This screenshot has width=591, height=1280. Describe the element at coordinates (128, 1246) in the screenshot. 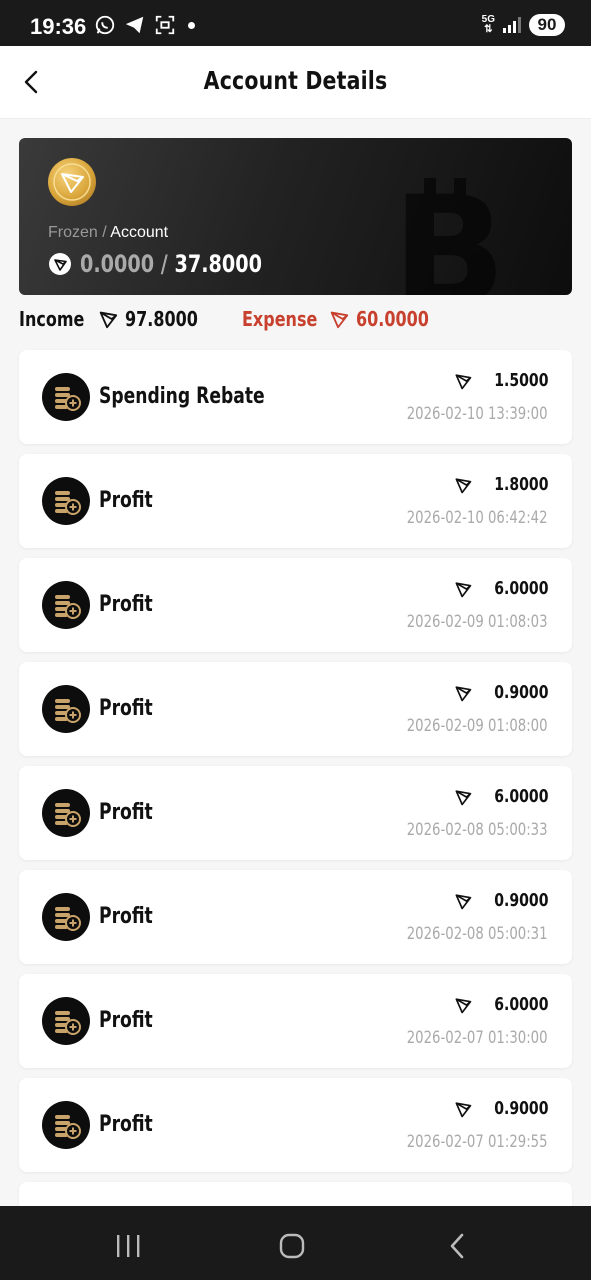

I see `recent-apps-icon` at that location.